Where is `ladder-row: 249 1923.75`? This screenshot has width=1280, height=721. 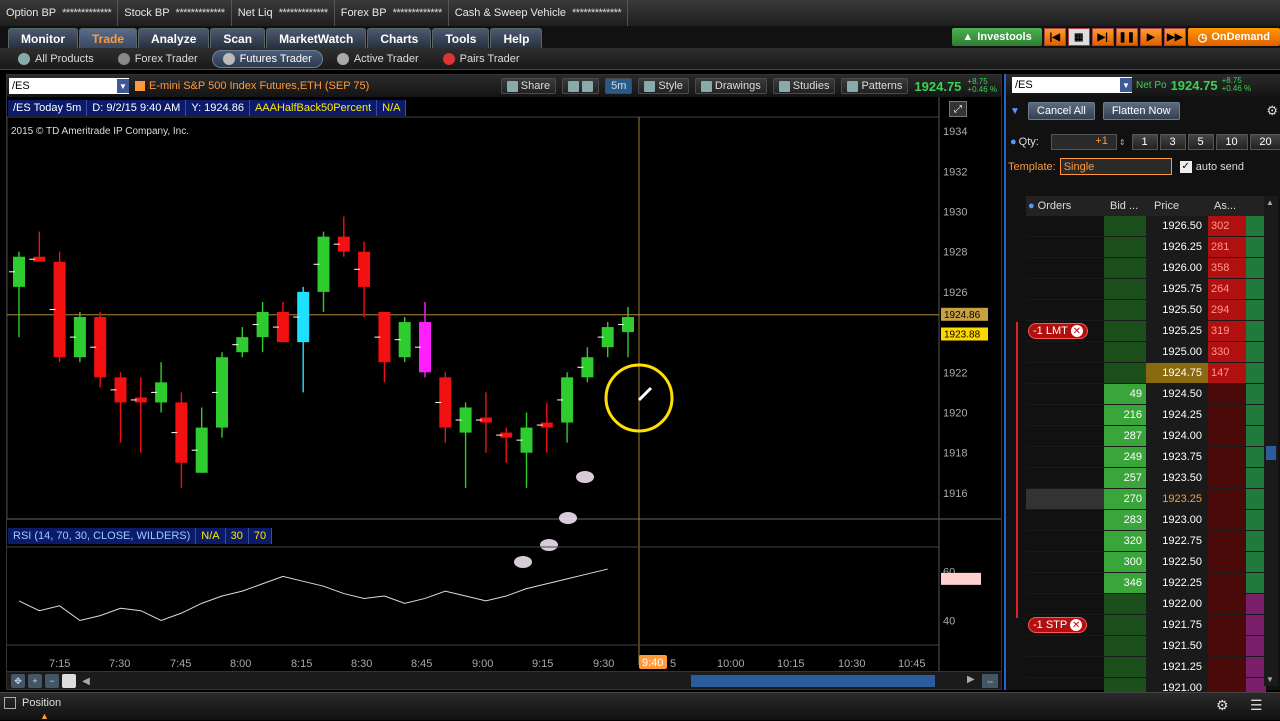
ladder-row: 249 1923.75 is located at coordinates (1146, 457).